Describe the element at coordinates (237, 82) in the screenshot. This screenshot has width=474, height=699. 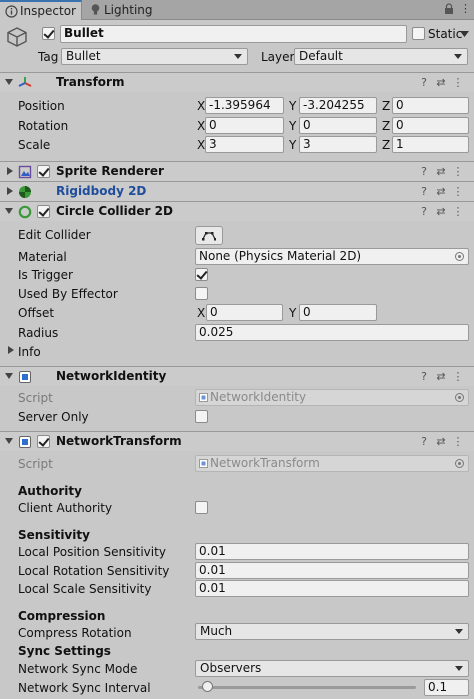
I see `transform-header: Transform ? ⇄ ⋮` at that location.